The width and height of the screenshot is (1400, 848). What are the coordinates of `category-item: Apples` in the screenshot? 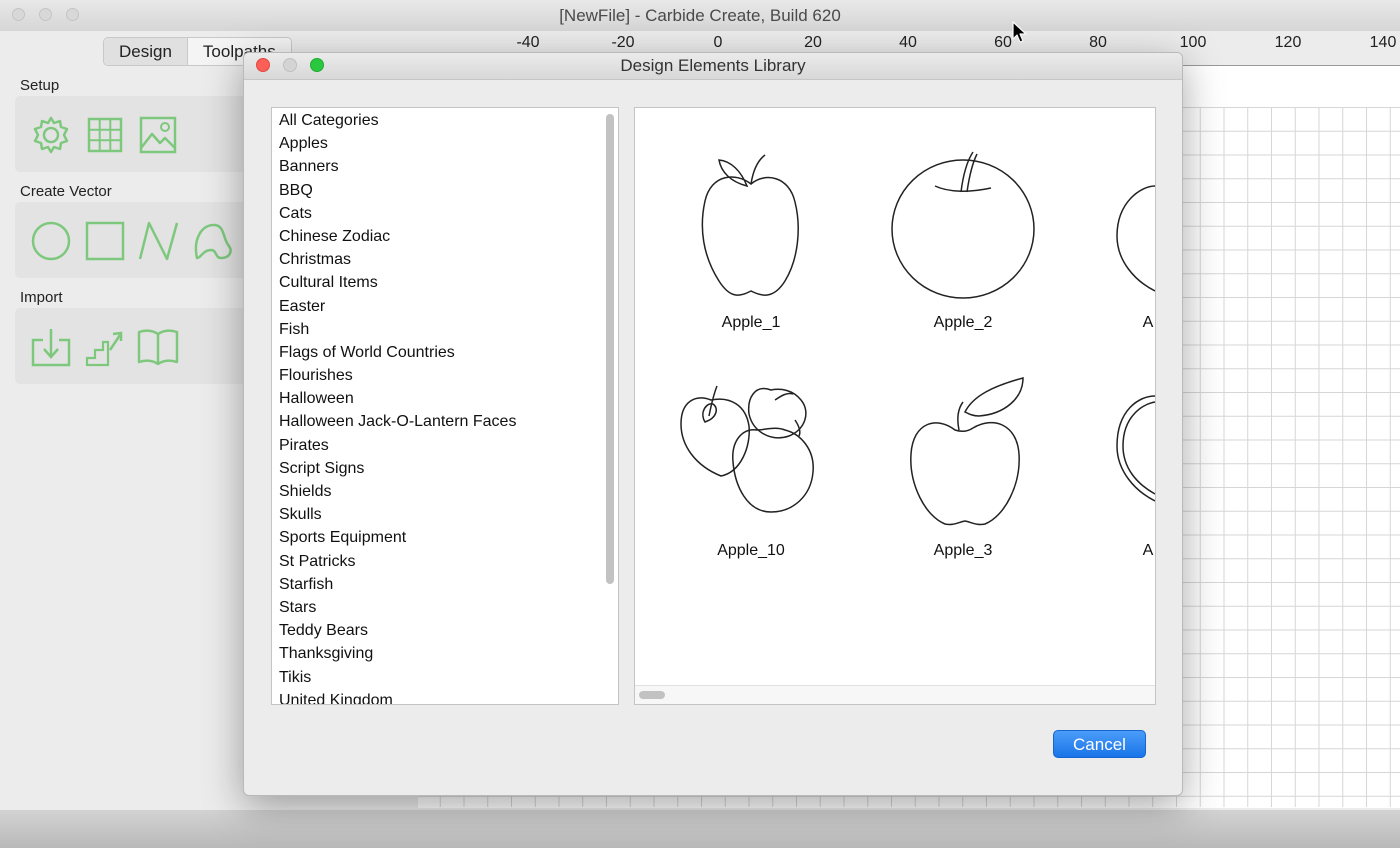 It's located at (445, 143).